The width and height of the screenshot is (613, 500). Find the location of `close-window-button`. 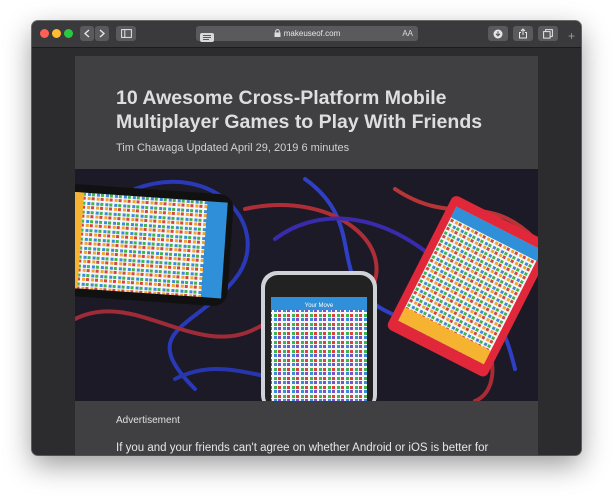

close-window-button is located at coordinates (44, 33).